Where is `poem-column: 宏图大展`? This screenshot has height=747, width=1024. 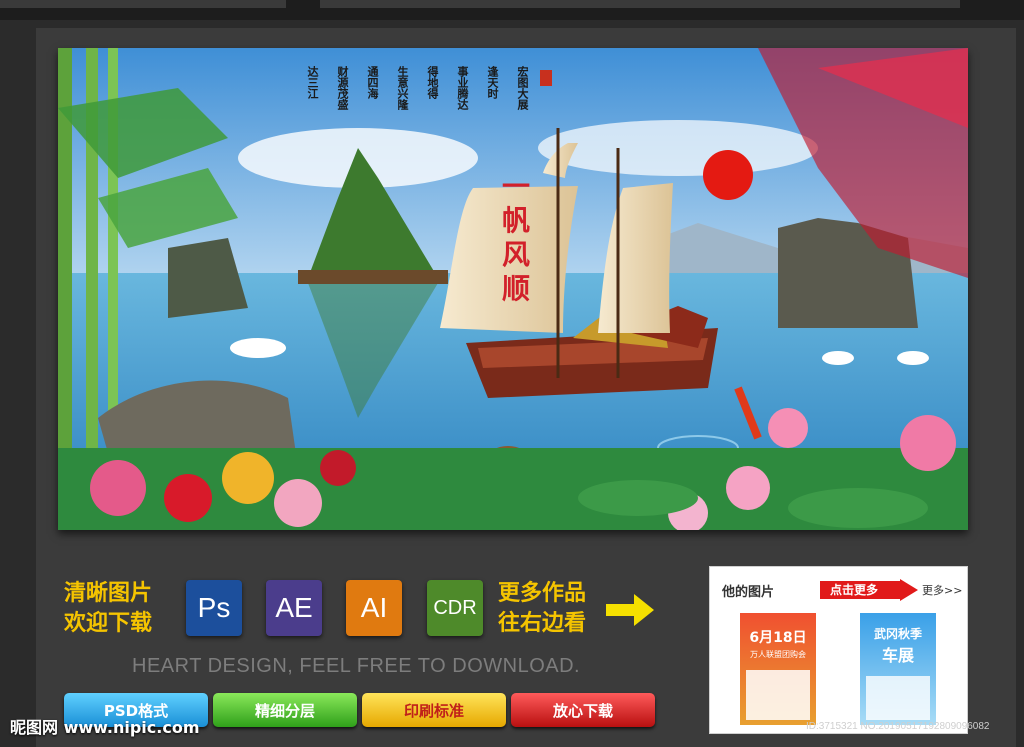 poem-column: 宏图大展 is located at coordinates (522, 88).